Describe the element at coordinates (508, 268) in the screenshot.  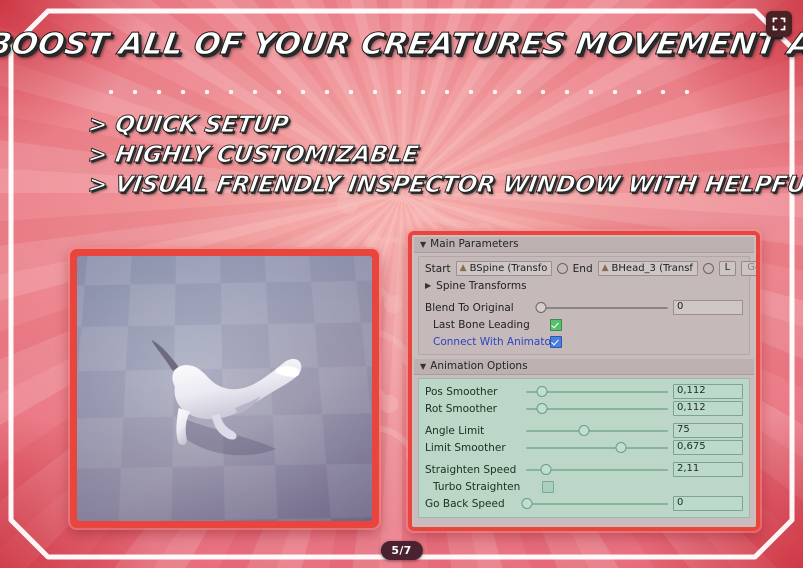
I see `start-object-value: BSpine (Transfo` at that location.